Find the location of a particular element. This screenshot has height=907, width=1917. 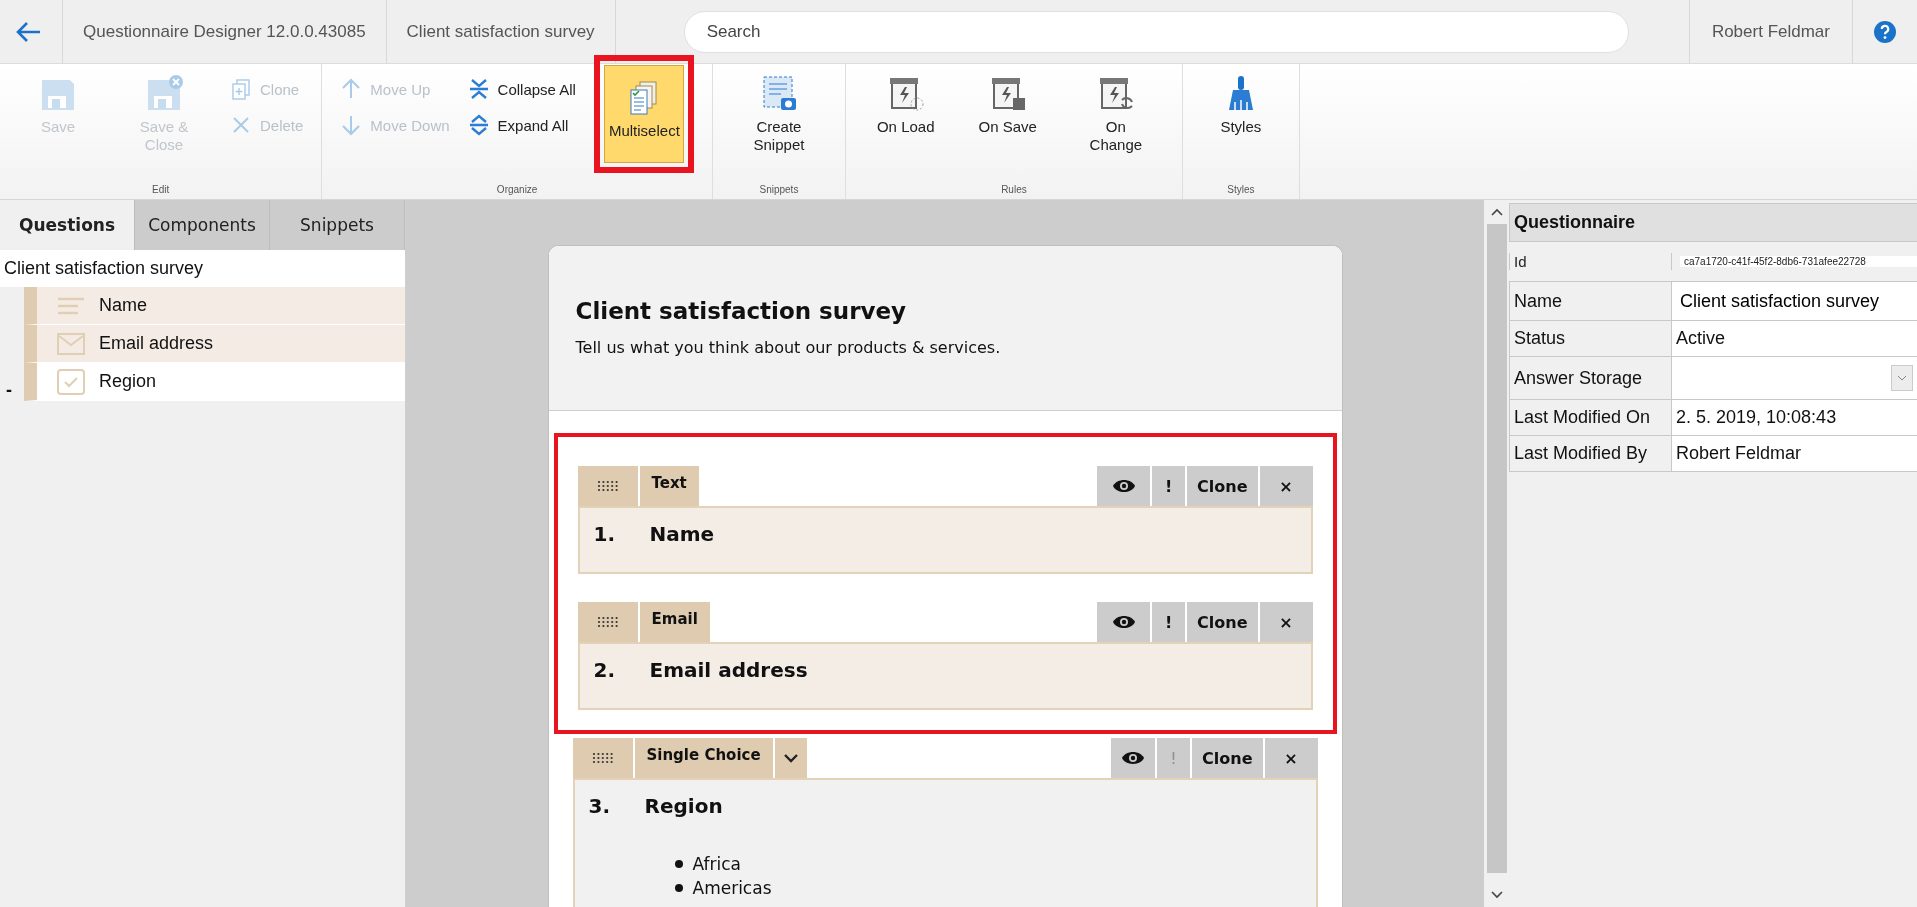

group-label: Organize is located at coordinates (517, 190).